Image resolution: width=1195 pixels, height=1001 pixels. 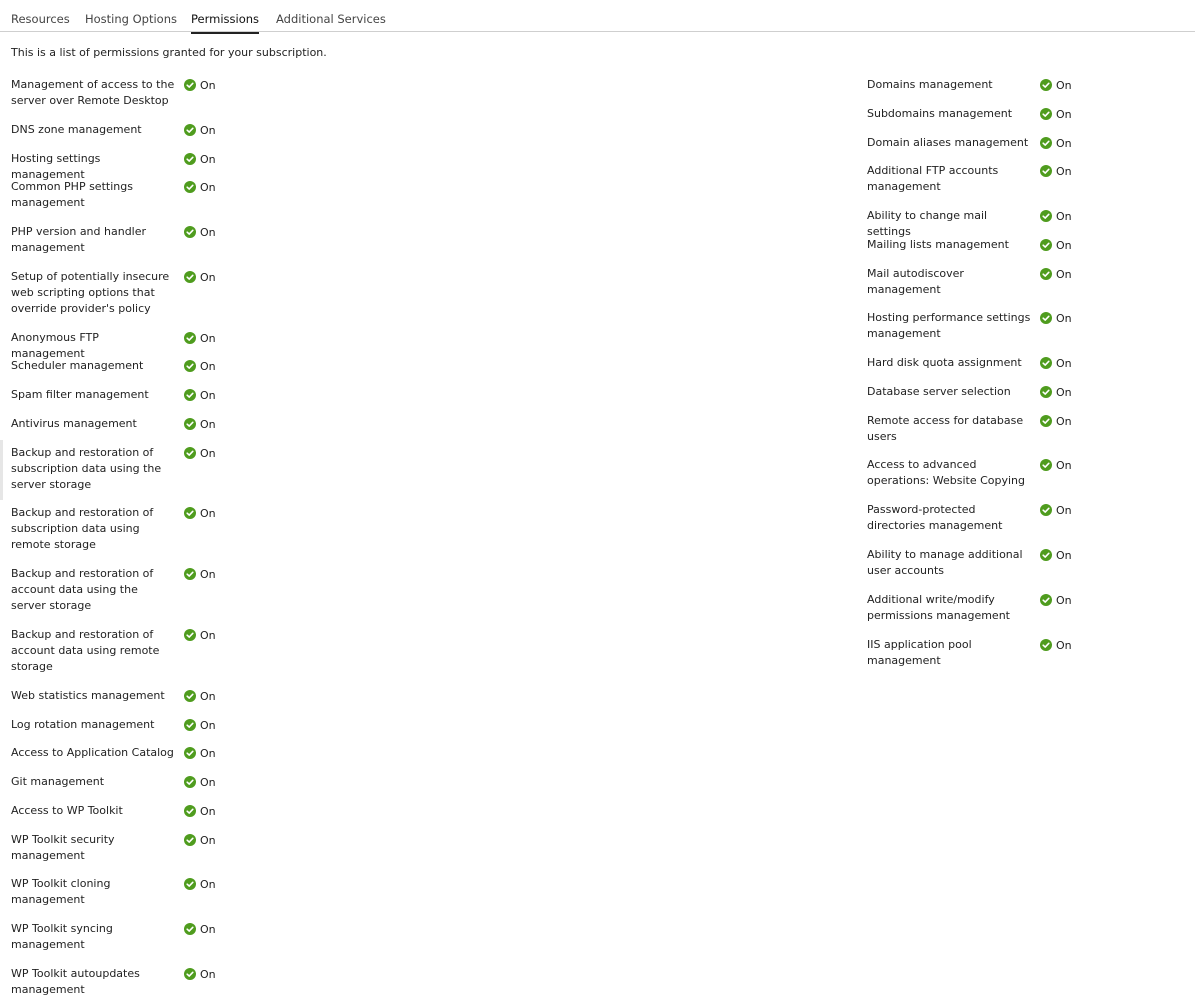 I want to click on permission-name: Hard disk quota assignment, so click(x=944, y=362).